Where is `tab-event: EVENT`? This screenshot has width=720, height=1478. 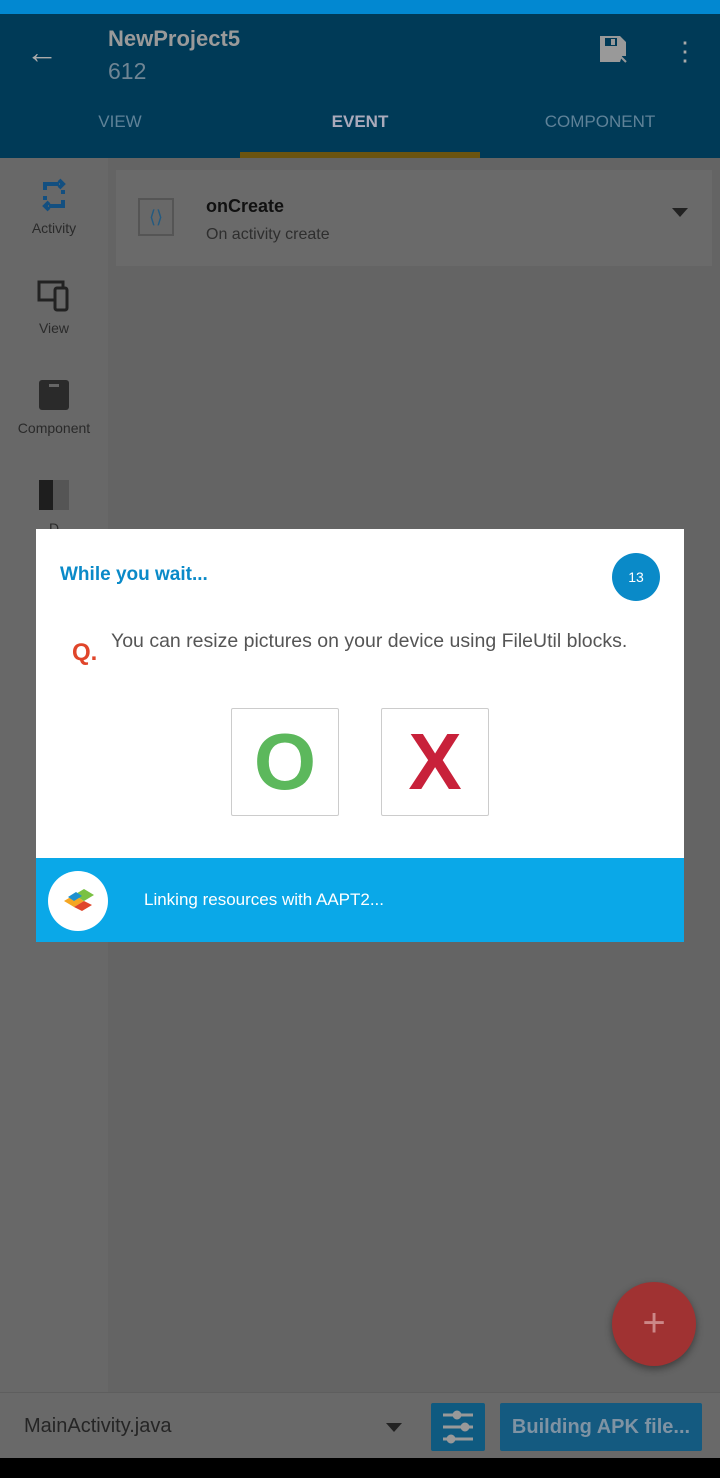 tab-event: EVENT is located at coordinates (360, 122).